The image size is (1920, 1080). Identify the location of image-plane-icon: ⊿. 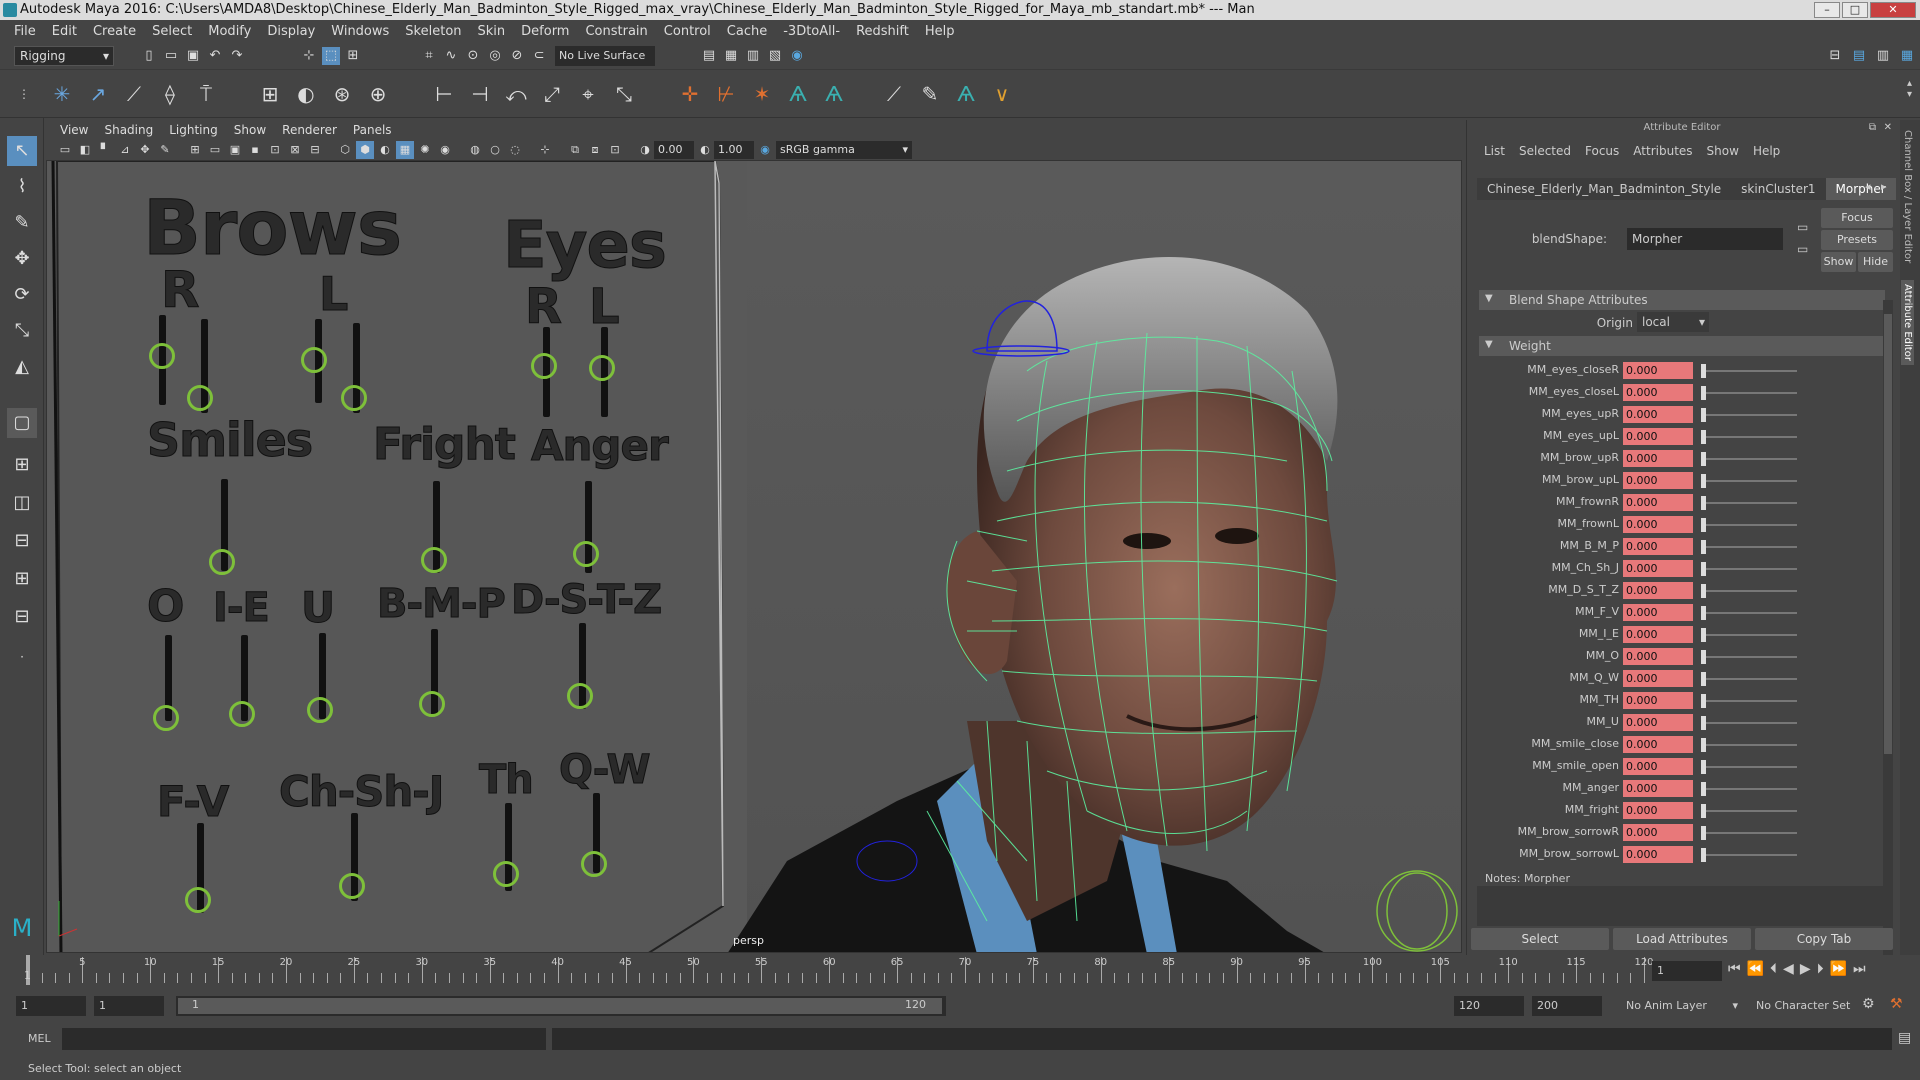
(125, 150).